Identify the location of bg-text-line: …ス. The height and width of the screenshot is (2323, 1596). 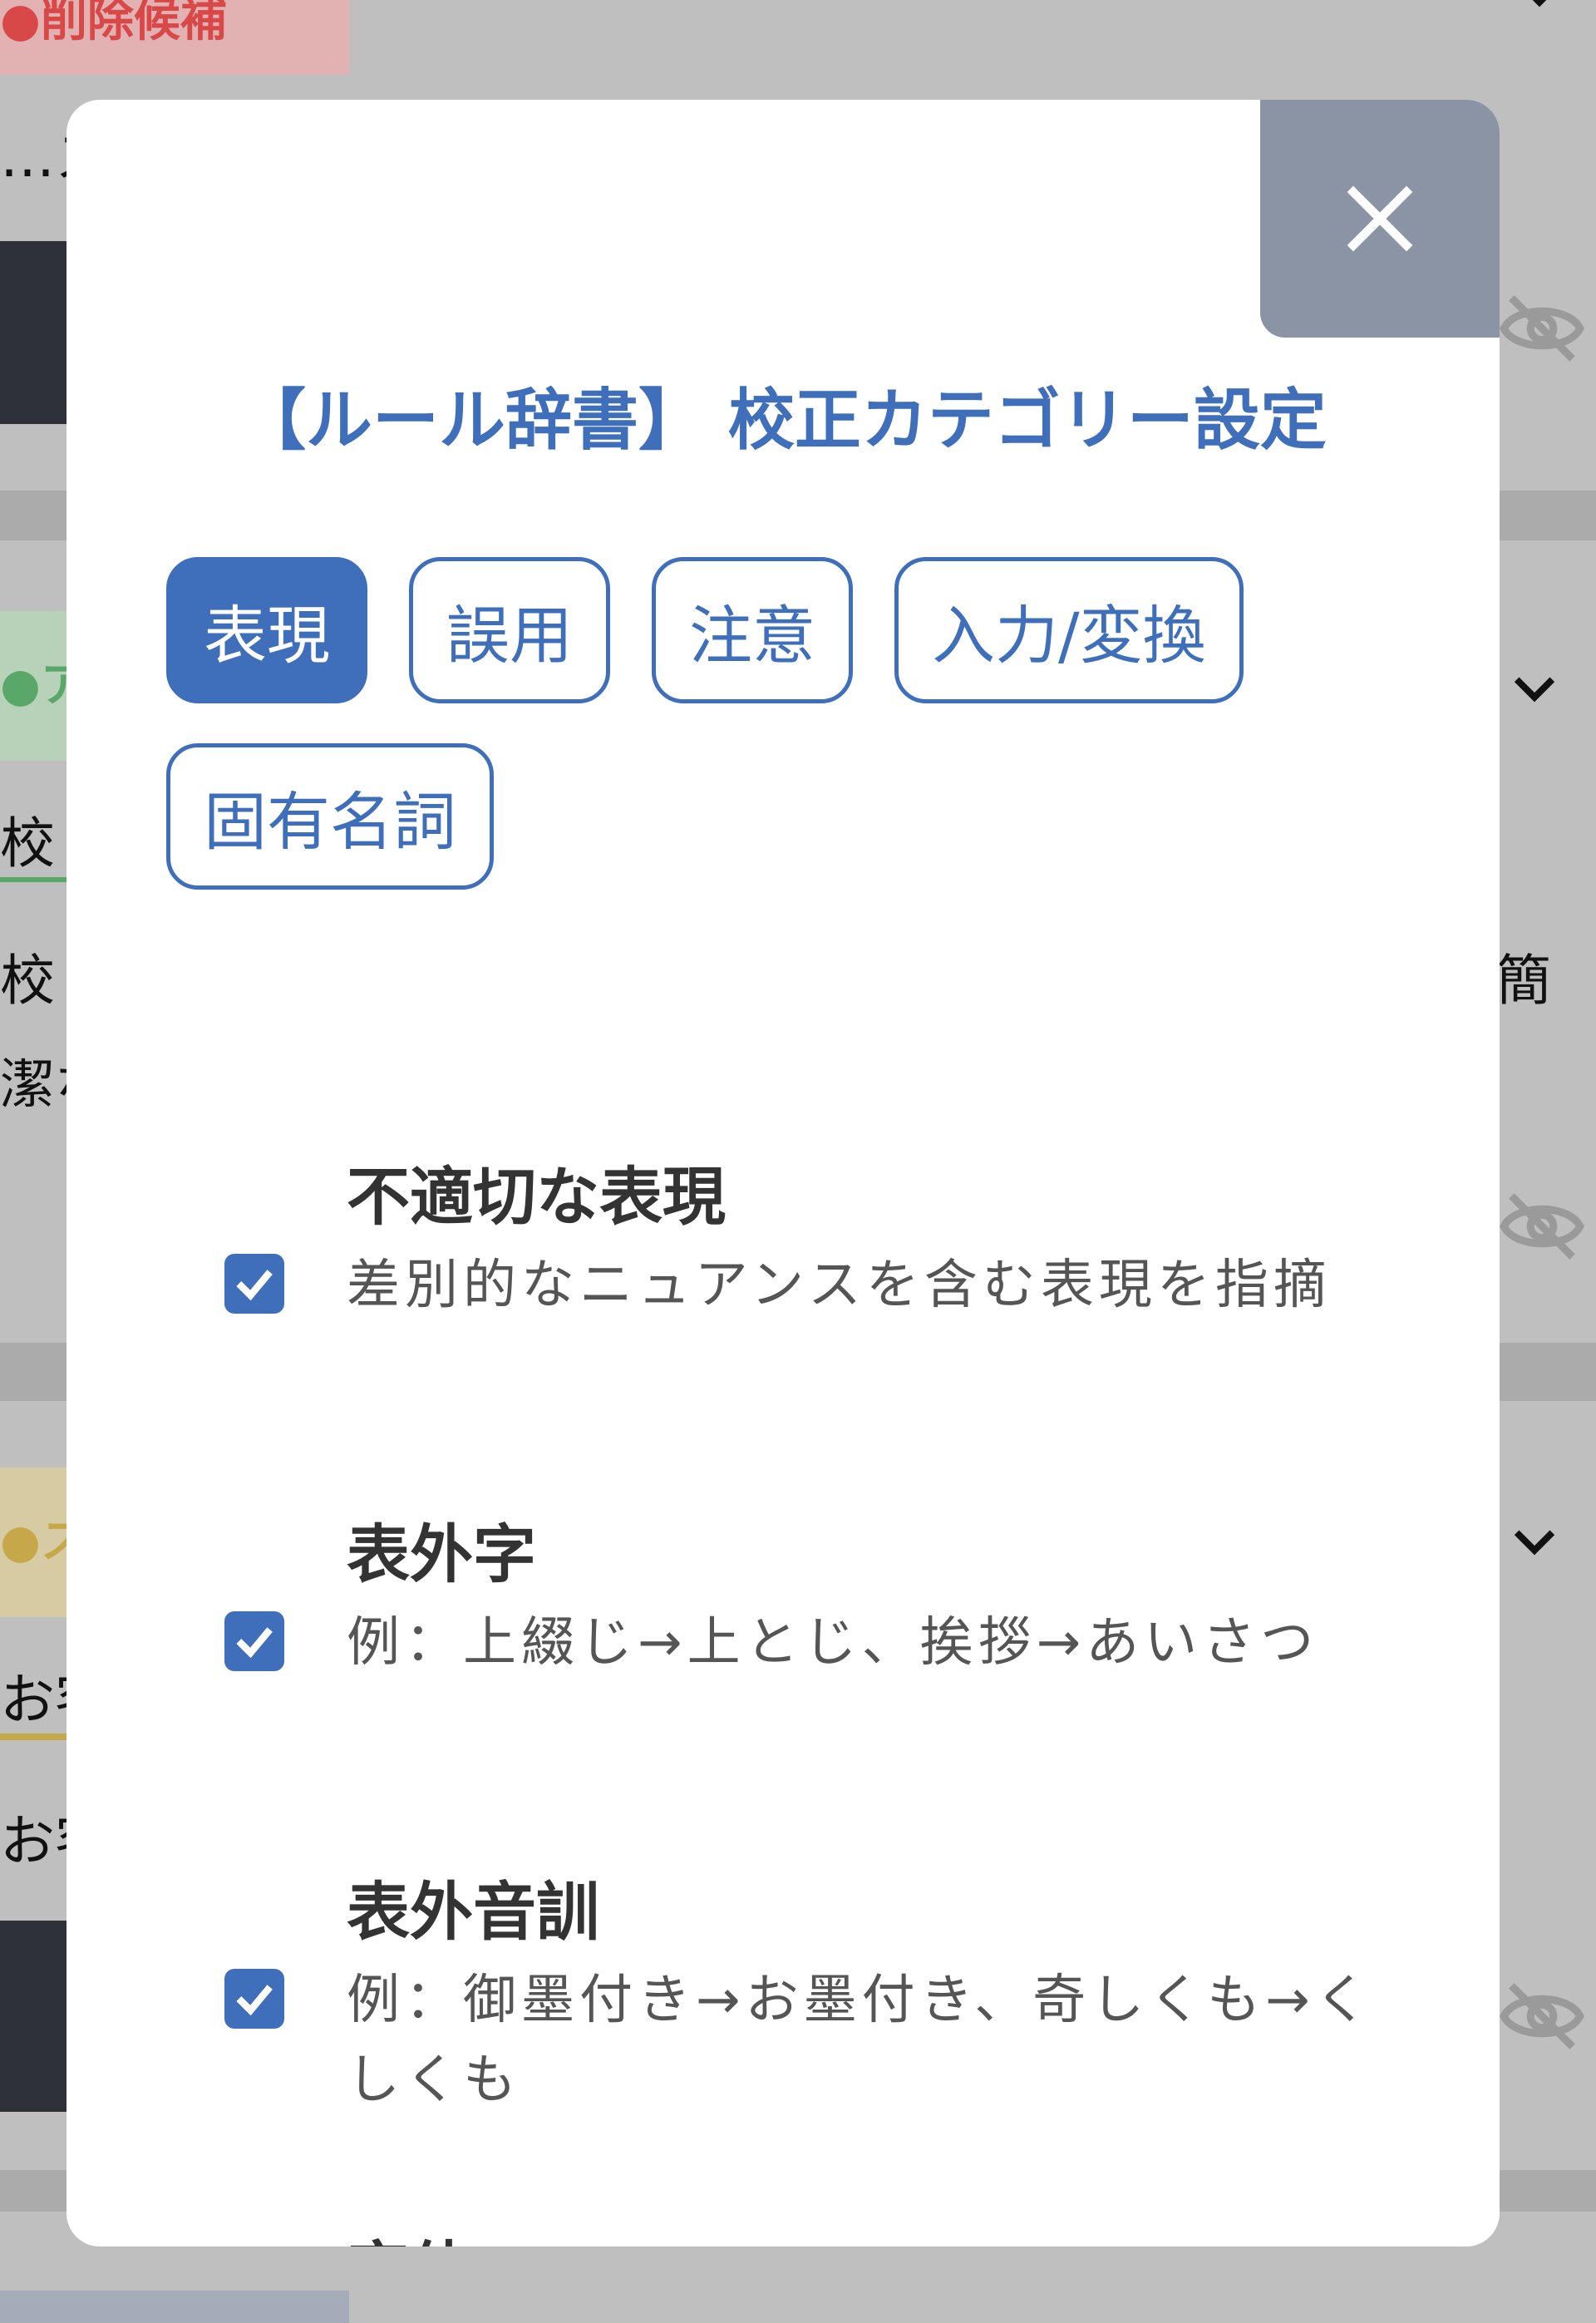
(33, 158).